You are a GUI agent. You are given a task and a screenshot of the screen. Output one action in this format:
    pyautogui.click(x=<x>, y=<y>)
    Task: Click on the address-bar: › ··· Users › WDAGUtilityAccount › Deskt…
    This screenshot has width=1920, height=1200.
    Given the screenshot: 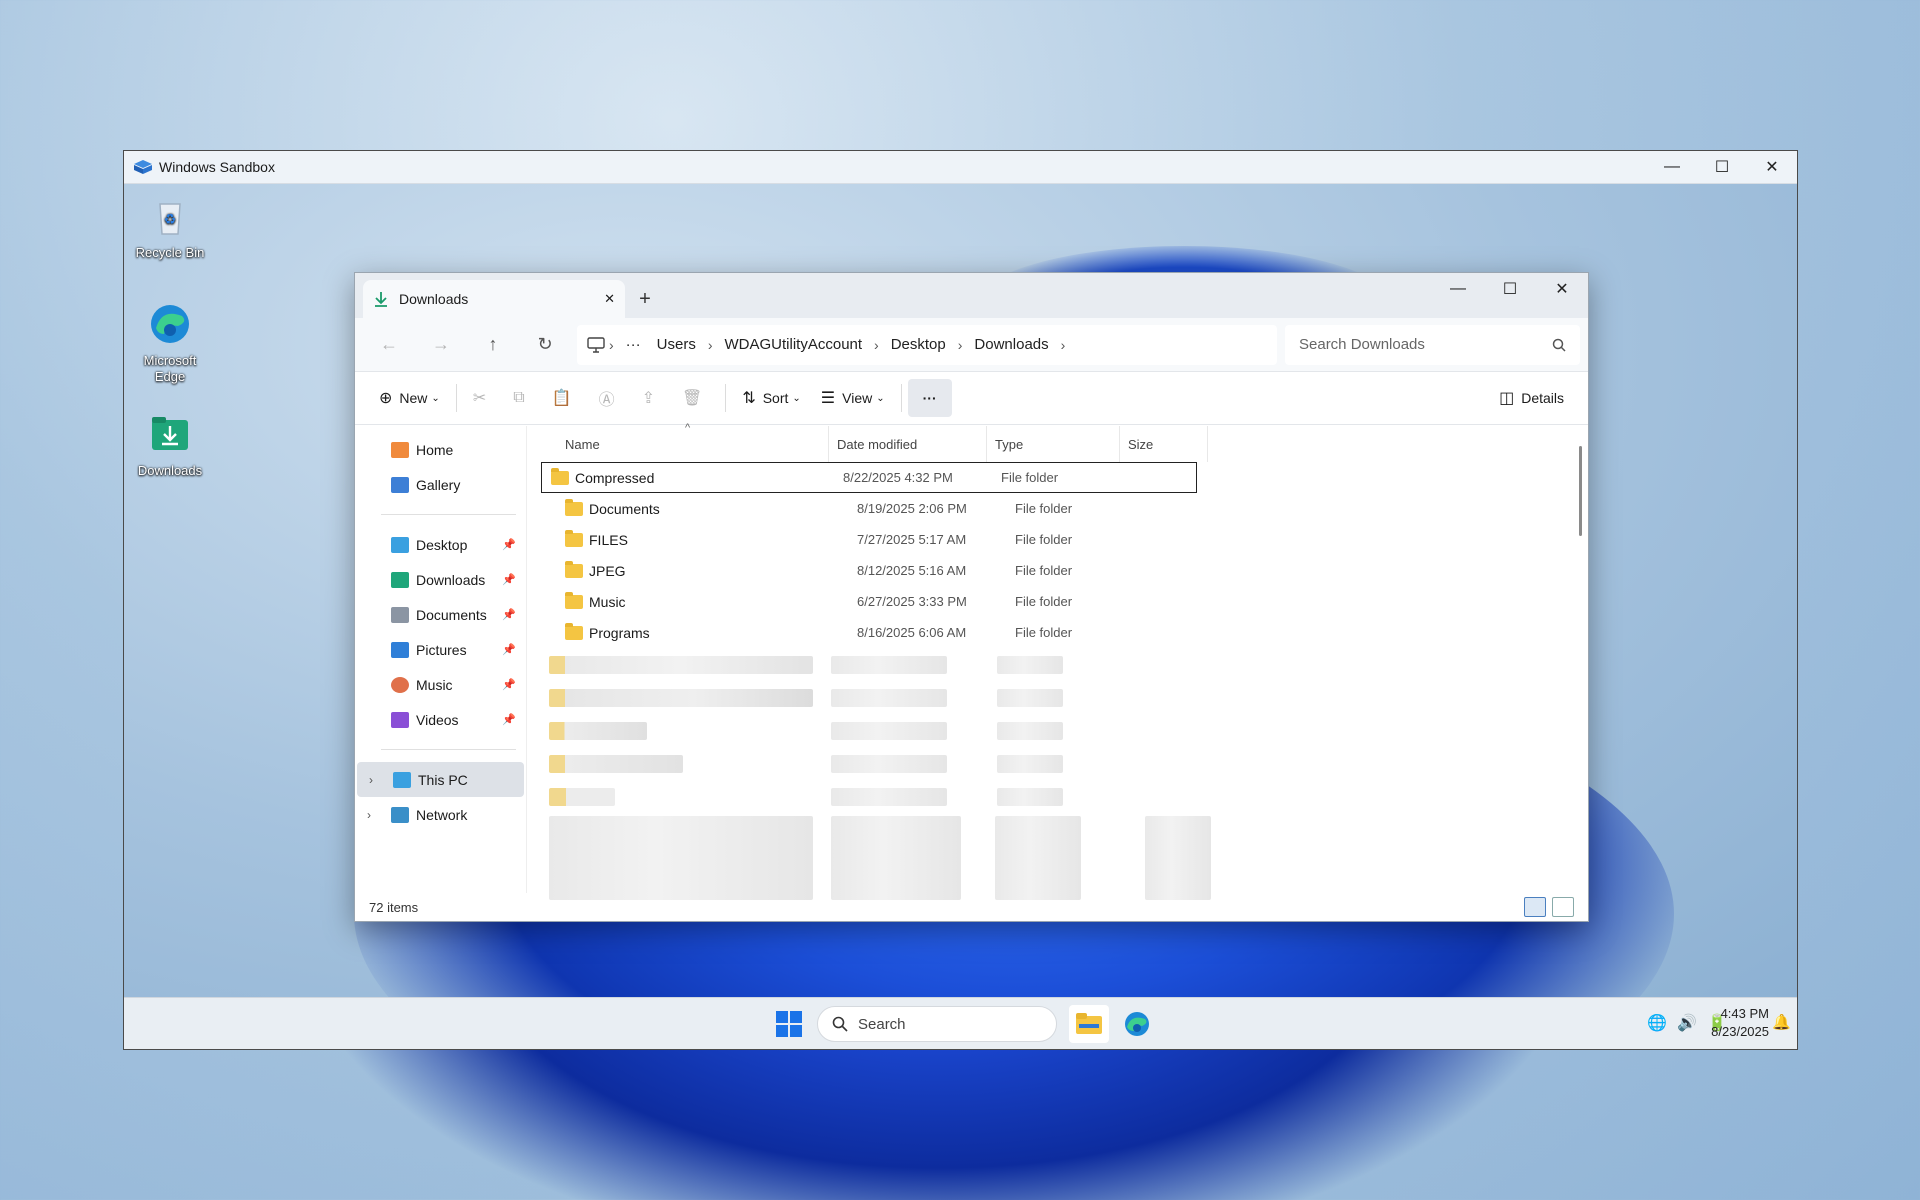 What is the action you would take?
    pyautogui.click(x=927, y=344)
    